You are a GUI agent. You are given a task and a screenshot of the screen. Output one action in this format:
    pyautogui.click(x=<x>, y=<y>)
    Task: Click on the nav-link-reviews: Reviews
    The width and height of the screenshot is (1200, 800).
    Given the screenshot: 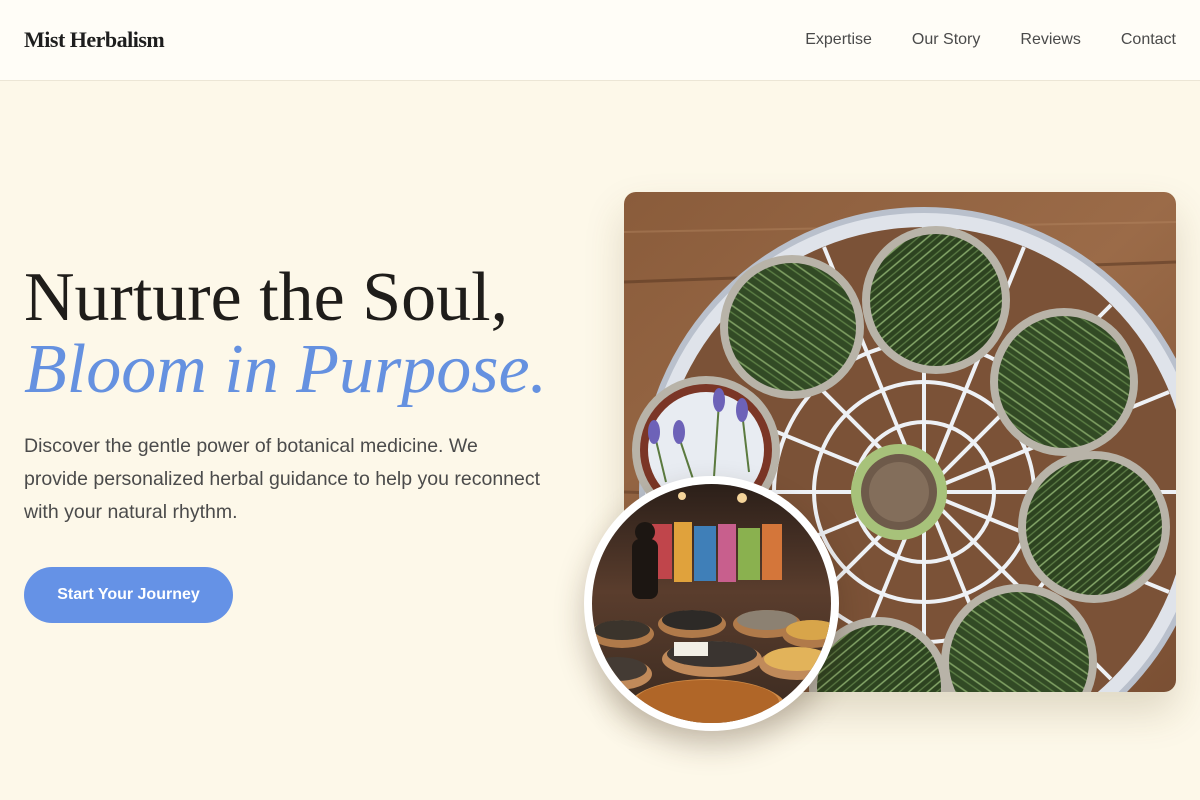 What is the action you would take?
    pyautogui.click(x=1050, y=40)
    